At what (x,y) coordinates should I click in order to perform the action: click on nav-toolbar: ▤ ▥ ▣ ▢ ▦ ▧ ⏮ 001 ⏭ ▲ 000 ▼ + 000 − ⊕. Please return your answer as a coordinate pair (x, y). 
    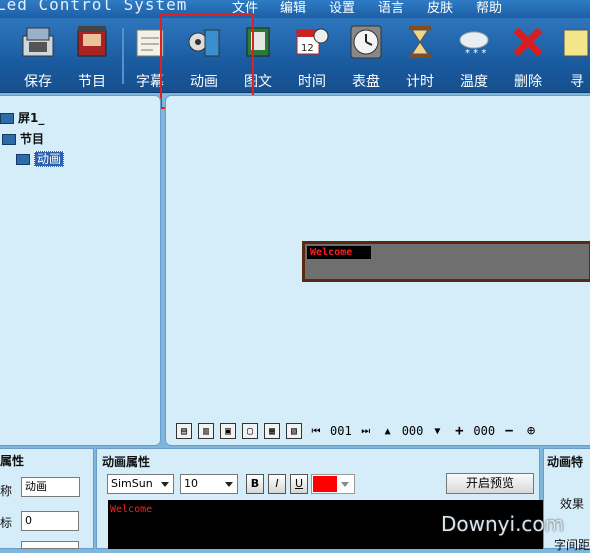
    Looking at the image, I should click on (360, 431).